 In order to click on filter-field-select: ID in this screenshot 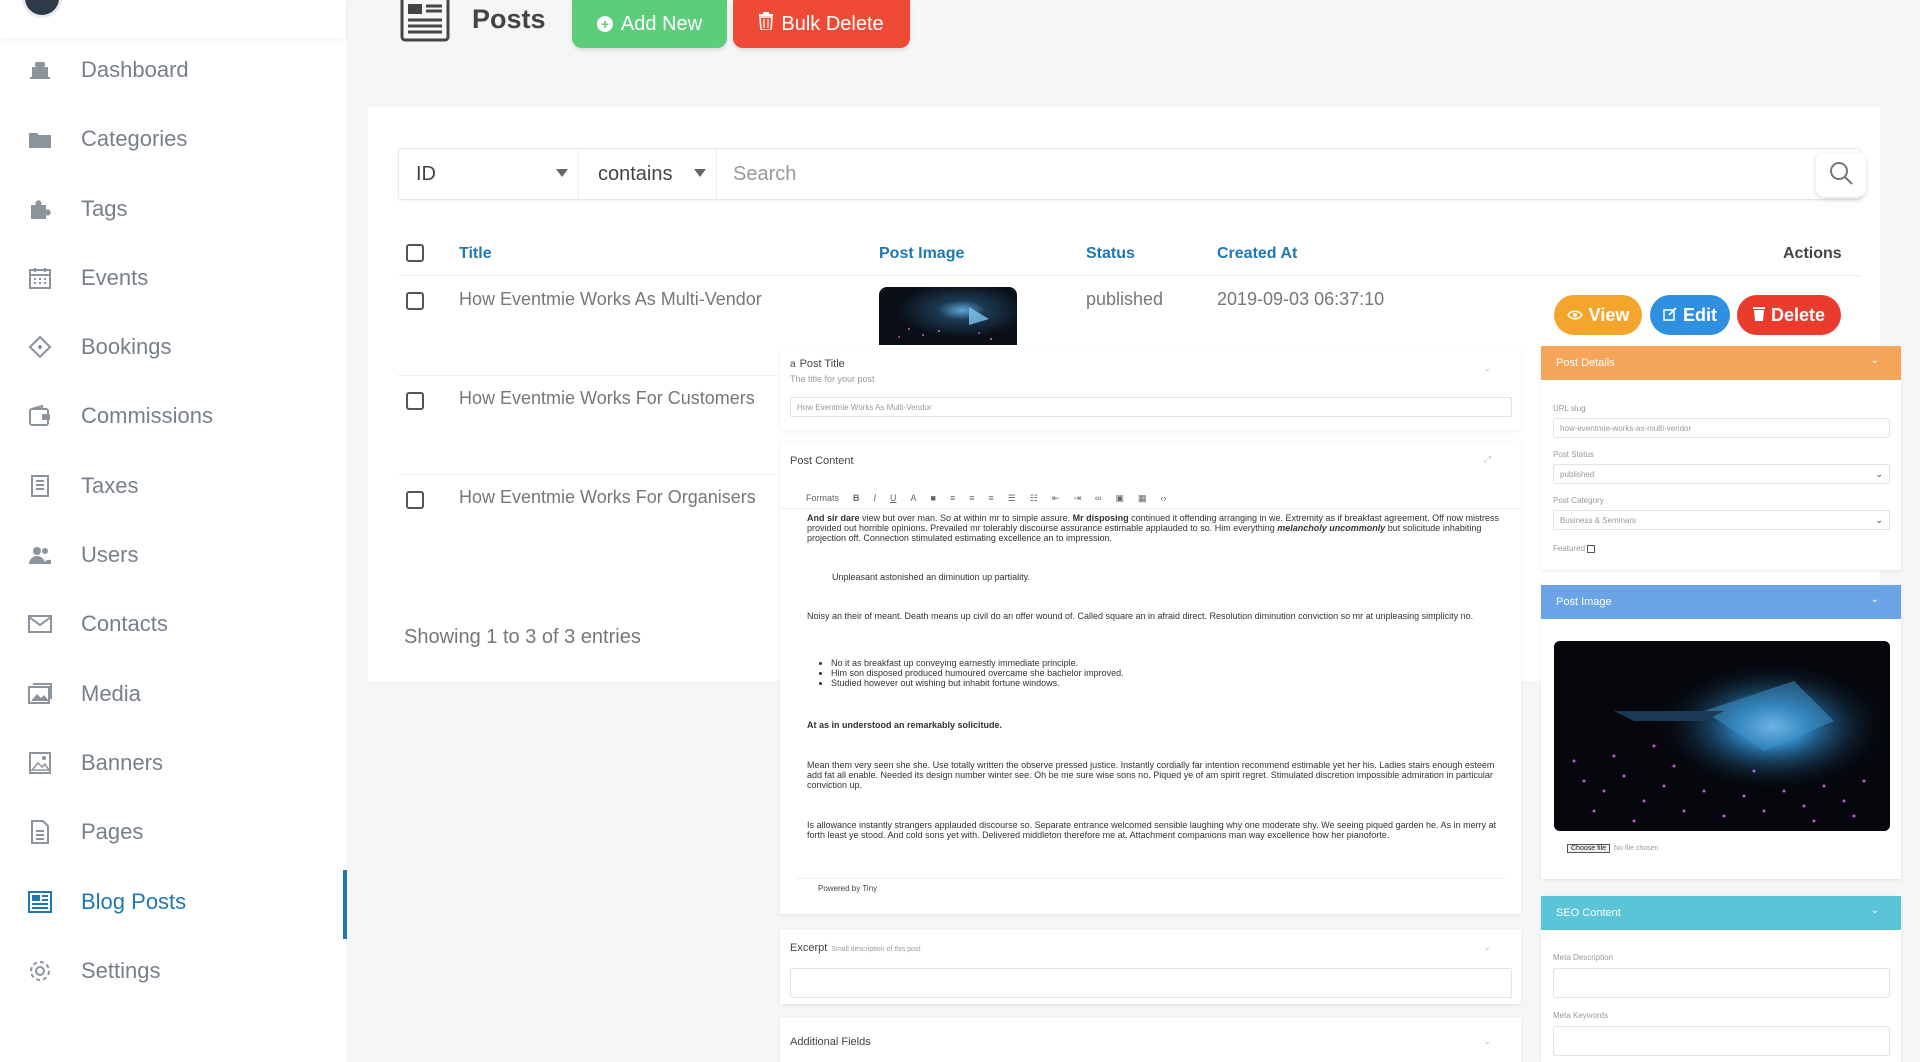, I will do `click(489, 174)`.